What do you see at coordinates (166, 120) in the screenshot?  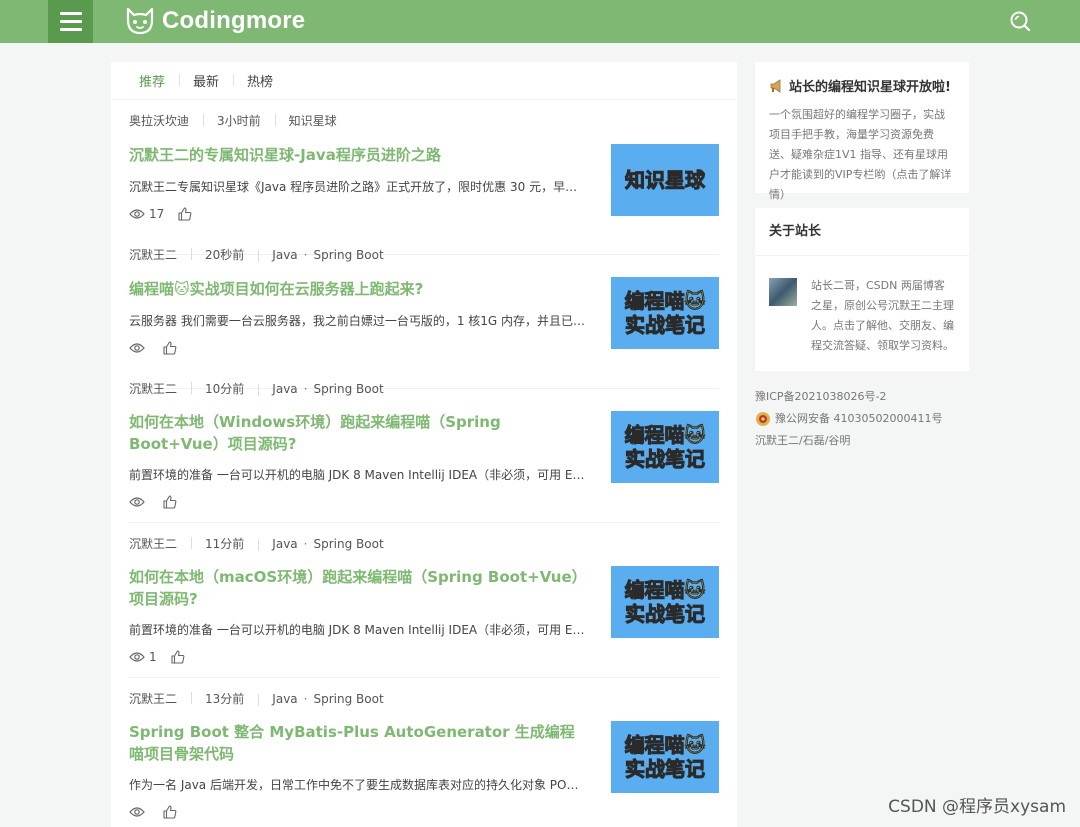 I see `article-author: 奥拉沃坎迪` at bounding box center [166, 120].